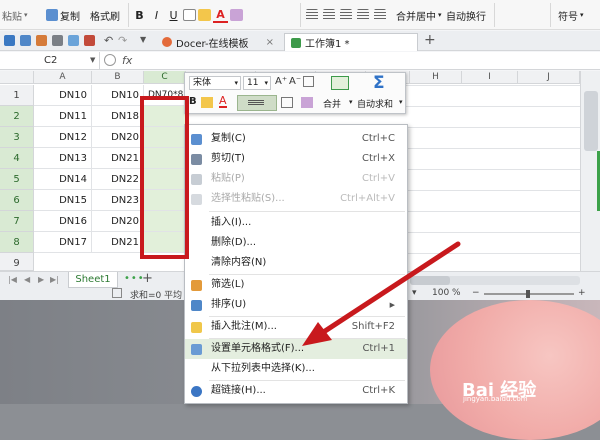  Describe the element at coordinates (549, 77) in the screenshot. I see `column-header-j: J` at that location.